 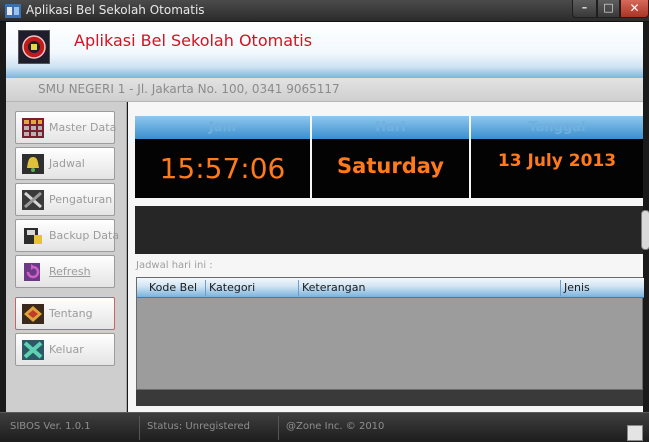 What do you see at coordinates (390, 168) in the screenshot?
I see `day-display: Saturday` at bounding box center [390, 168].